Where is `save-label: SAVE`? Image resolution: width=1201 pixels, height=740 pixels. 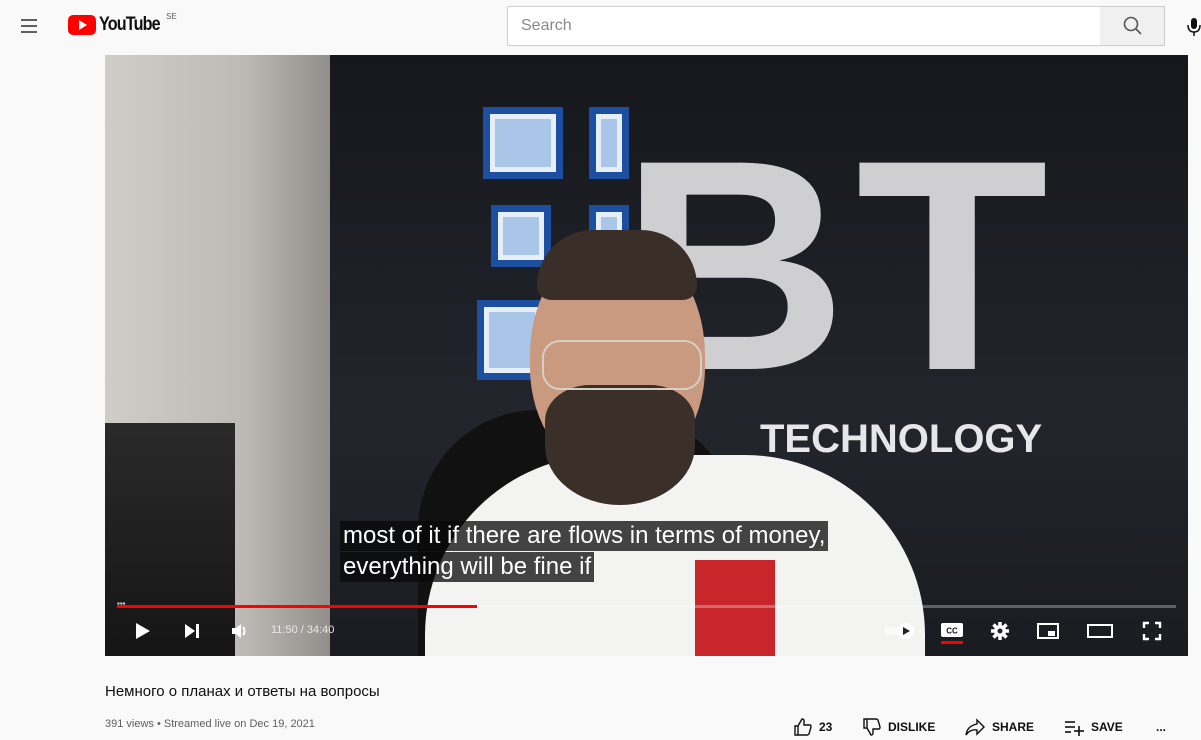 save-label: SAVE is located at coordinates (1107, 727).